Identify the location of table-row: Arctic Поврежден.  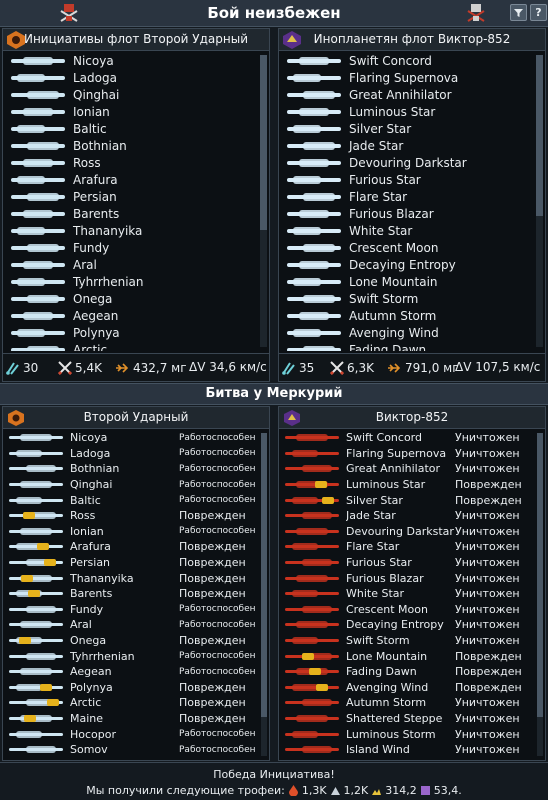
(131, 703).